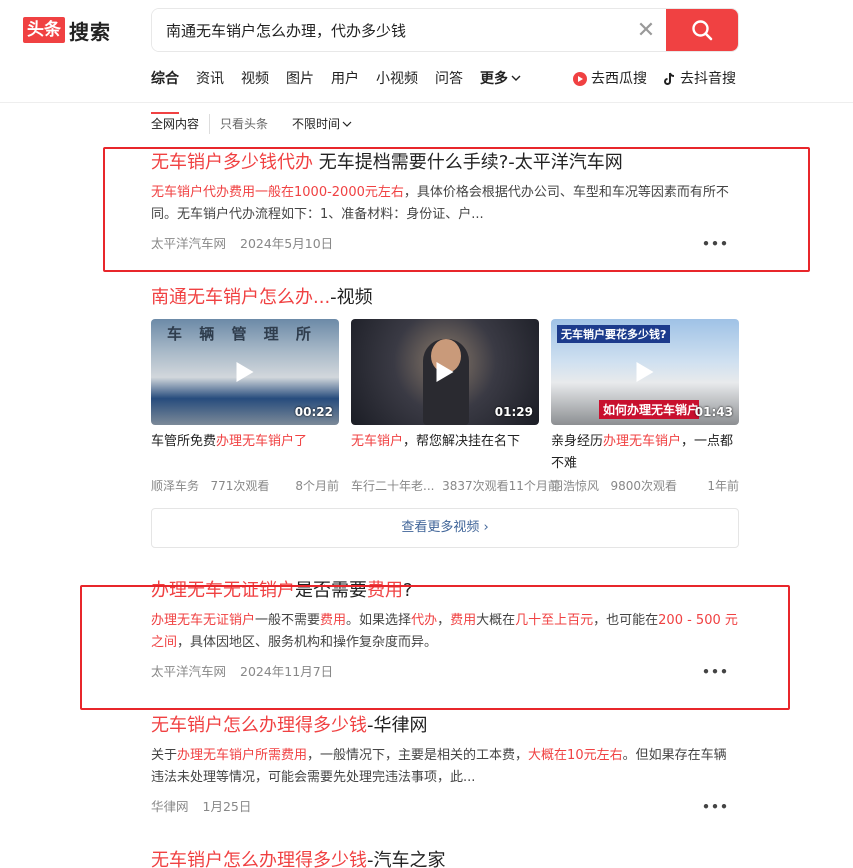 The width and height of the screenshot is (853, 868). I want to click on video-duration: 00:22, so click(313, 412).